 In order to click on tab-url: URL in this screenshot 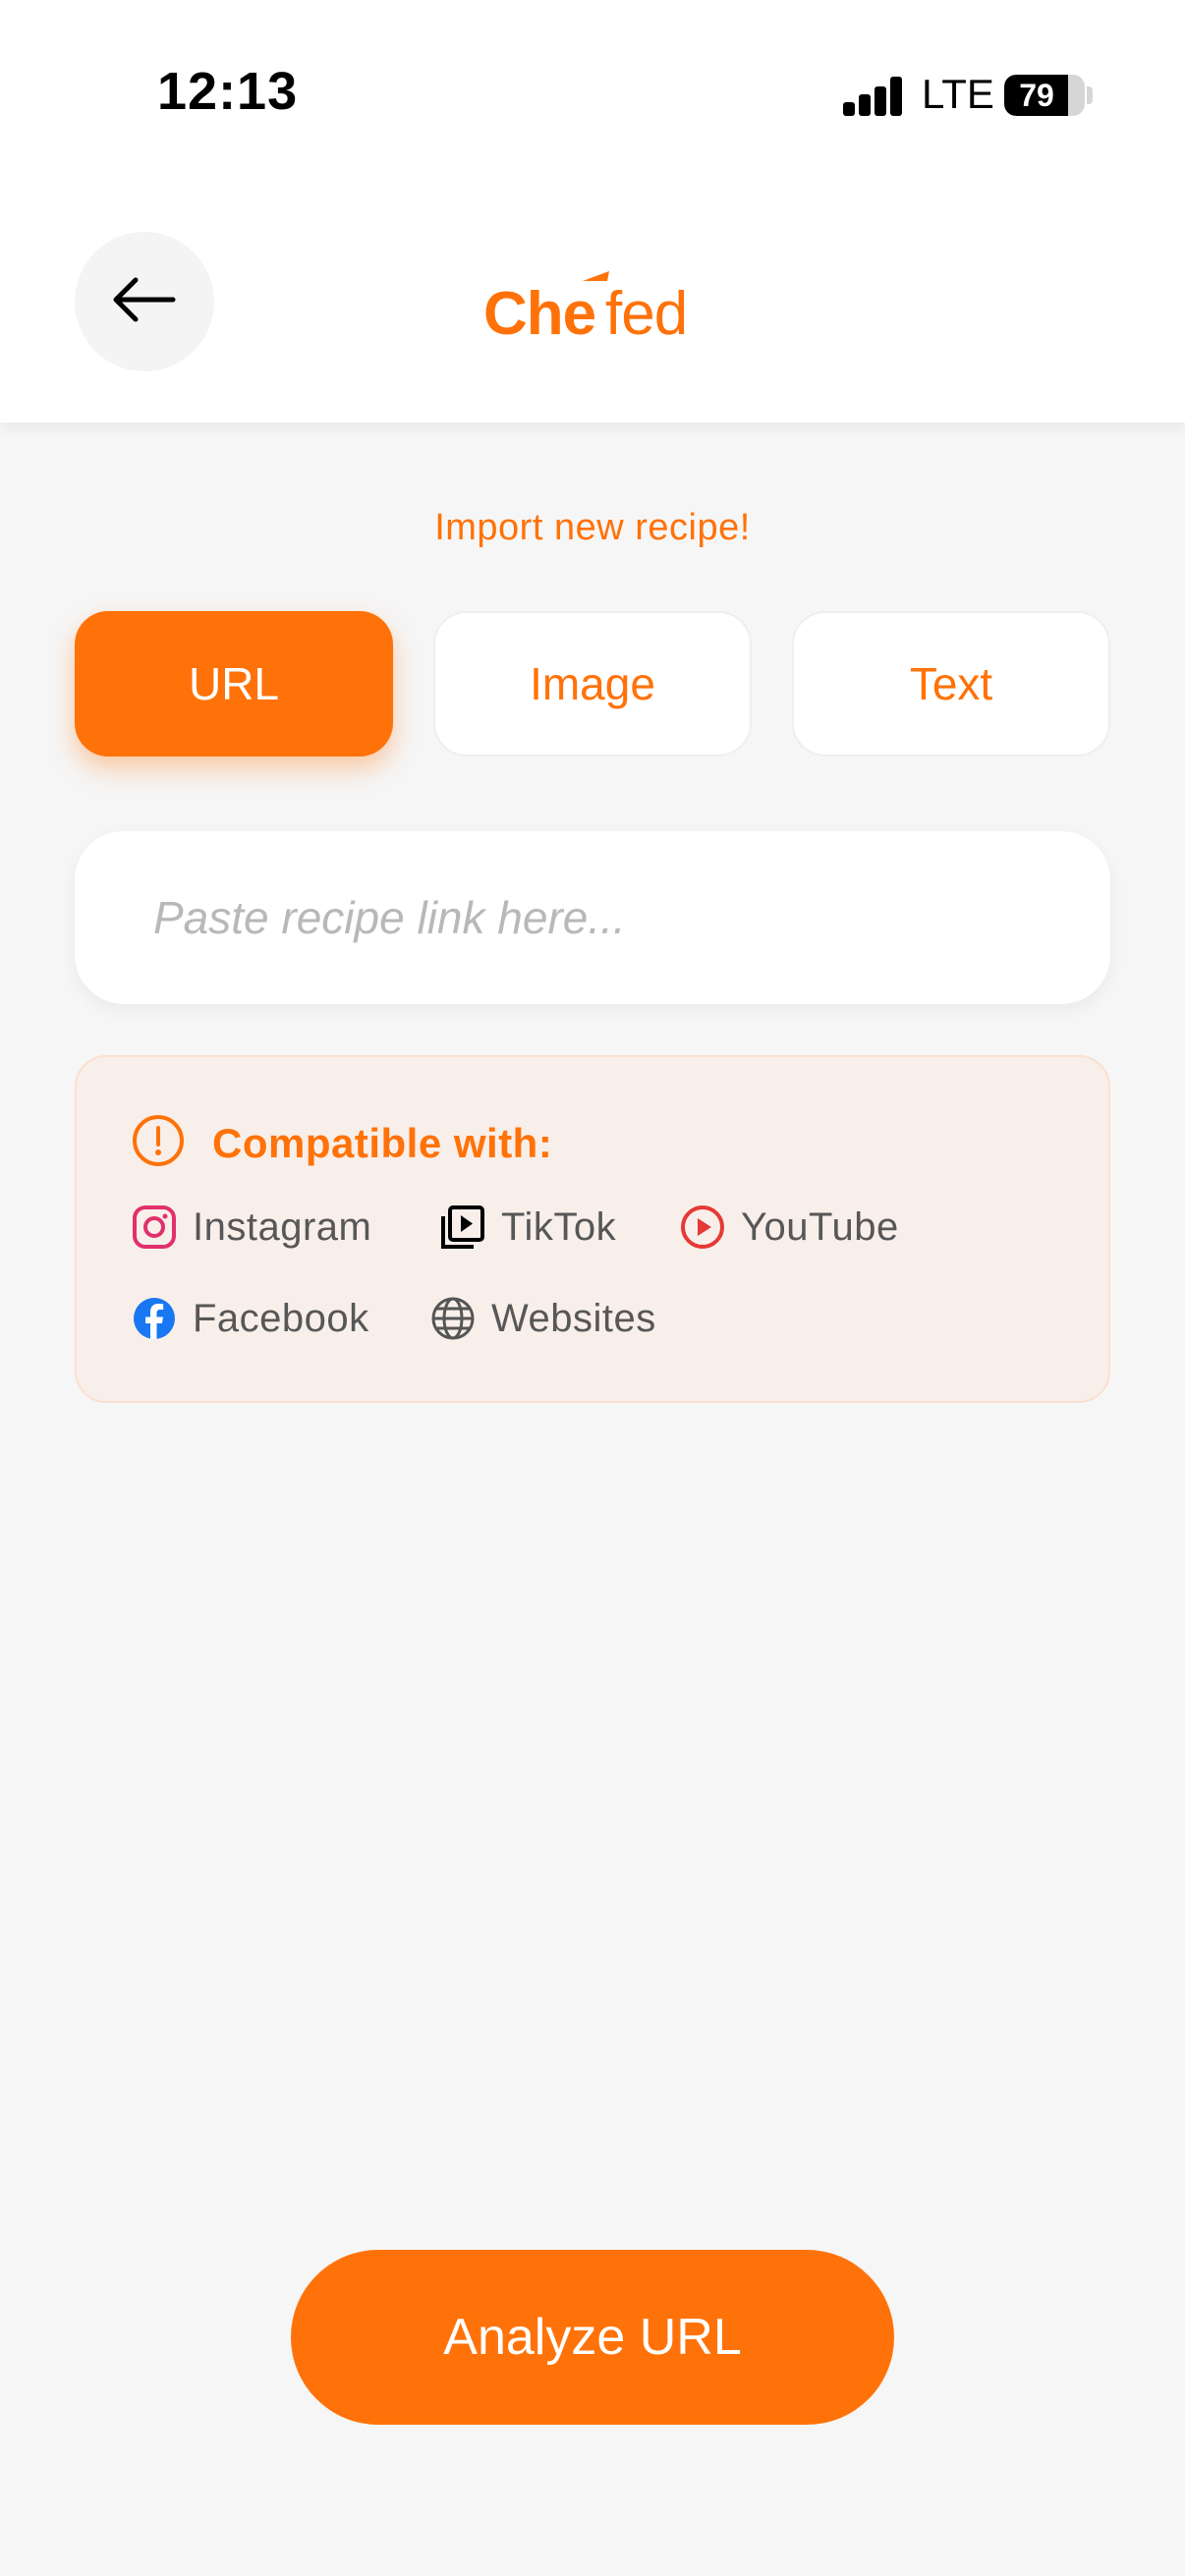, I will do `click(234, 683)`.